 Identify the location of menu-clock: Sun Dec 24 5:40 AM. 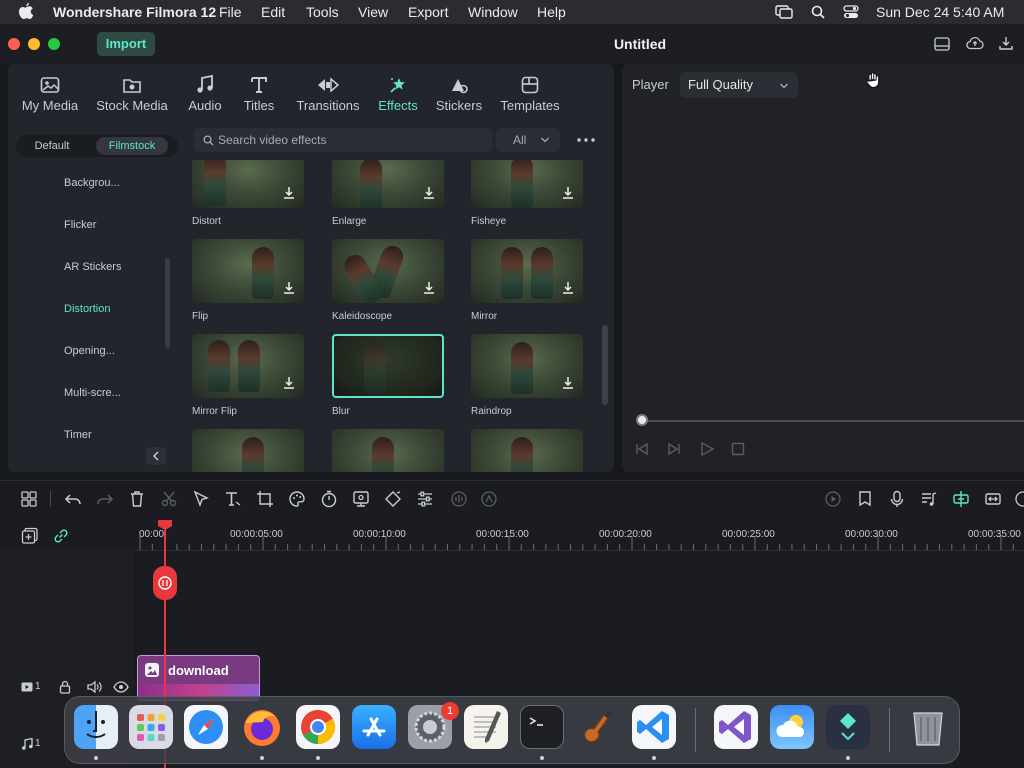
(940, 12).